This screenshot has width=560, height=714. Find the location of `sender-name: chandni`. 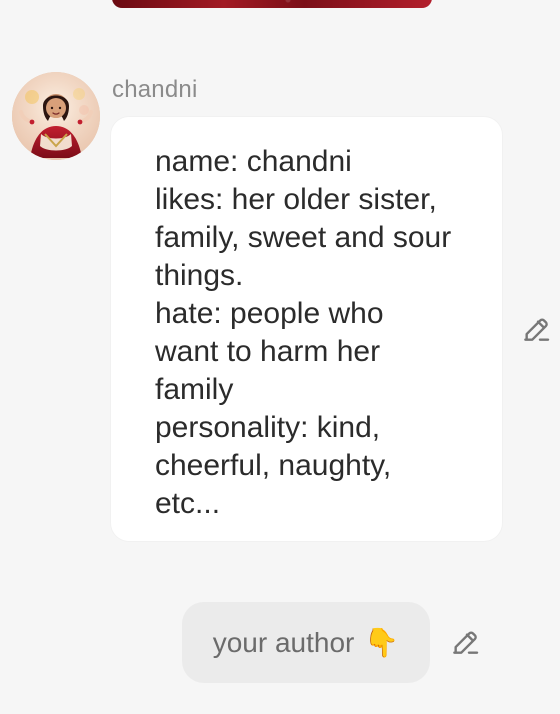

sender-name: chandni is located at coordinates (155, 89).